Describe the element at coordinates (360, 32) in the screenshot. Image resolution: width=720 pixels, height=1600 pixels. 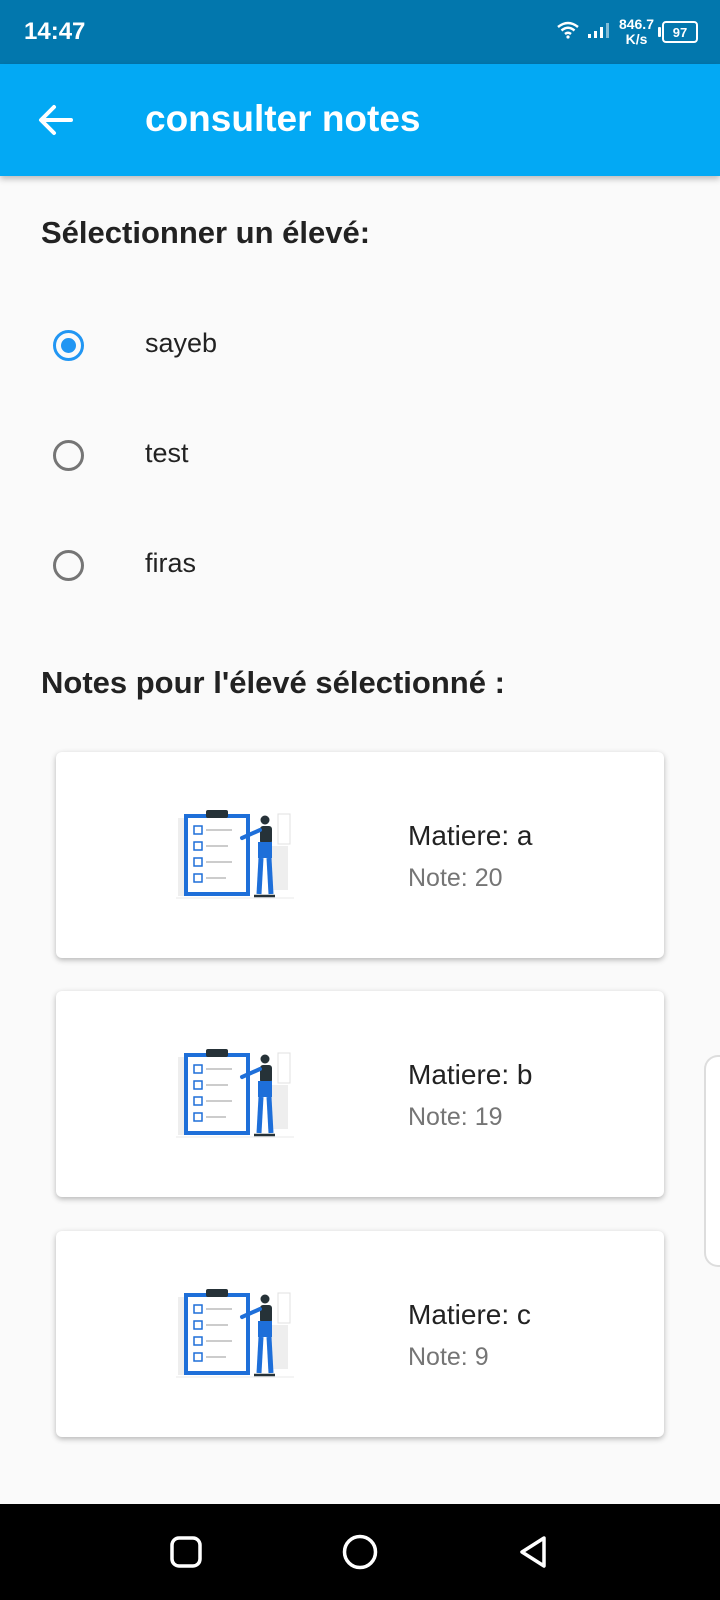
I see `status-bar: 14:47 846.7 K/s 97` at that location.